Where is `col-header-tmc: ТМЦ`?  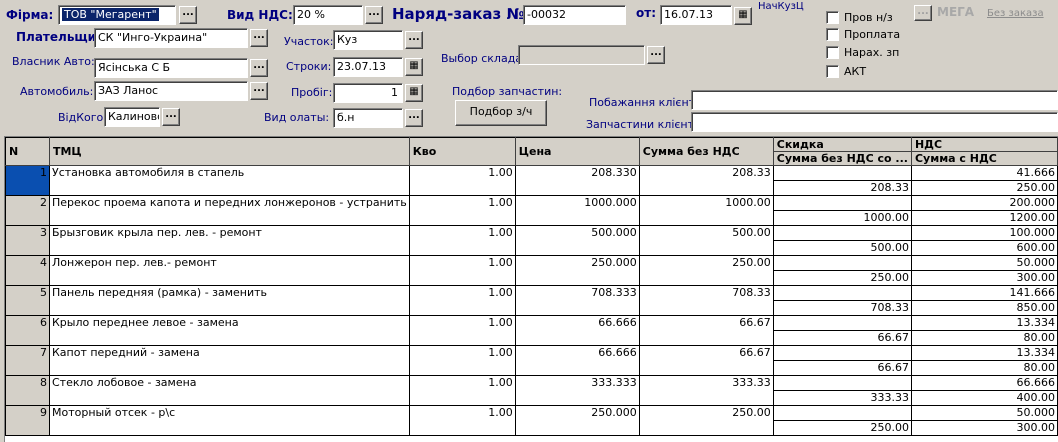 col-header-tmc: ТМЦ is located at coordinates (229, 151).